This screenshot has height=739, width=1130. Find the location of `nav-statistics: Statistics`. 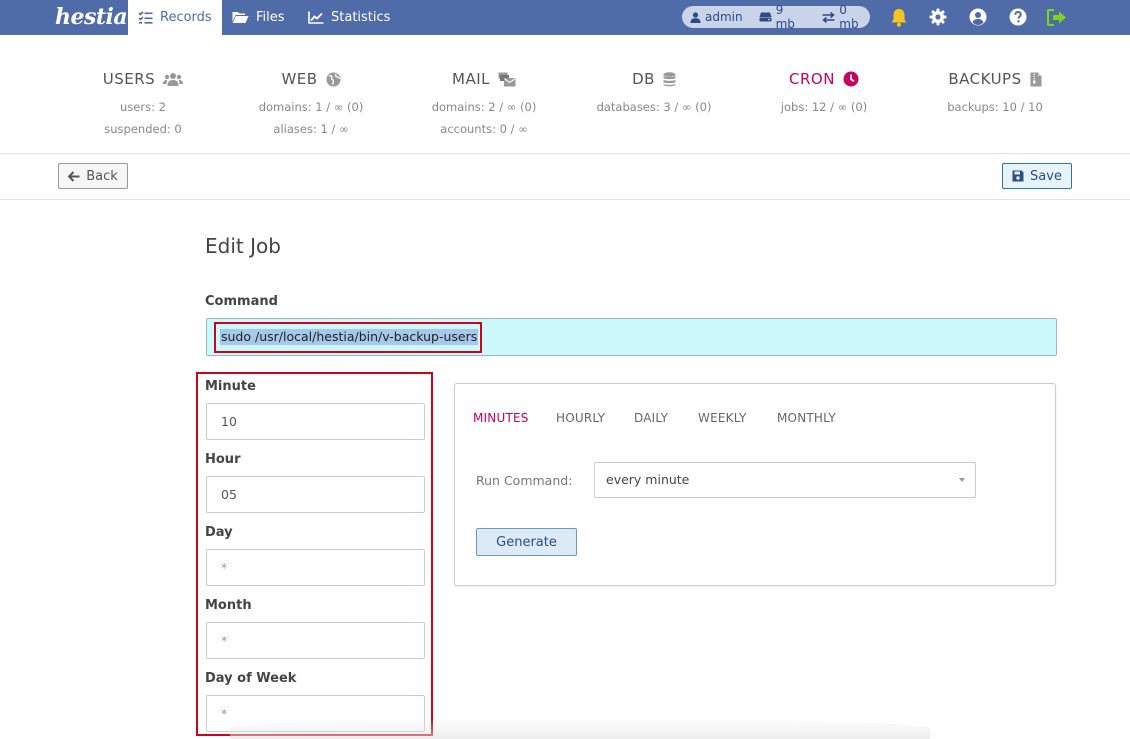

nav-statistics: Statistics is located at coordinates (349, 17).